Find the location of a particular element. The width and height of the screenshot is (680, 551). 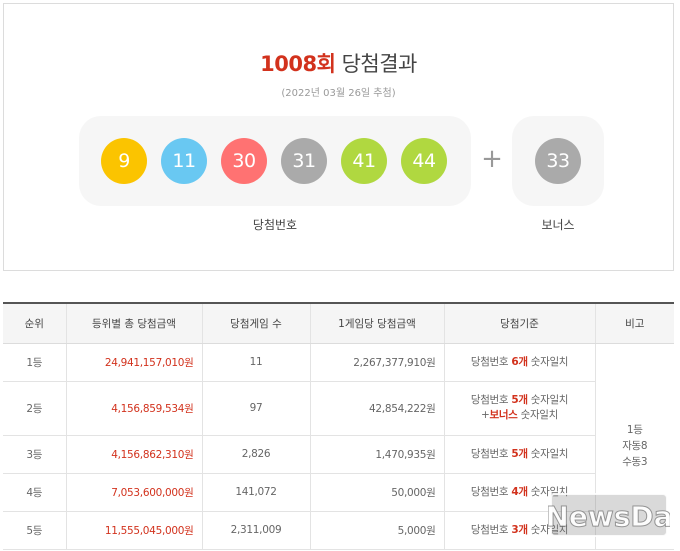

criteria-cell: 당첨번호 6개 숫자일치 is located at coordinates (519, 362).